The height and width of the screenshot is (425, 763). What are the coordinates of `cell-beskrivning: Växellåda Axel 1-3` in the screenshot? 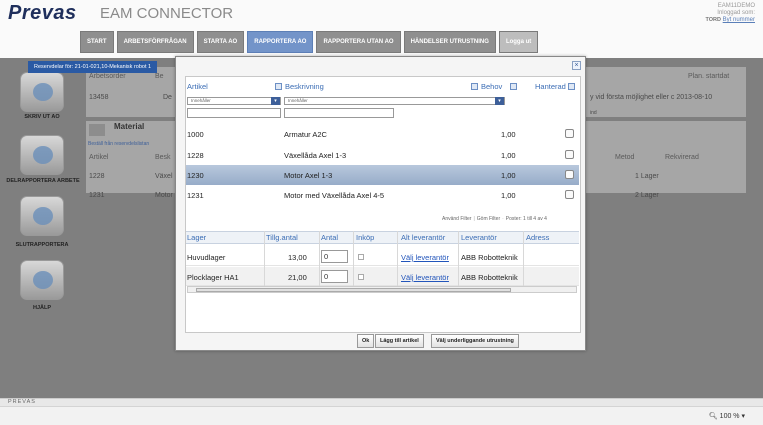 It's located at (315, 155).